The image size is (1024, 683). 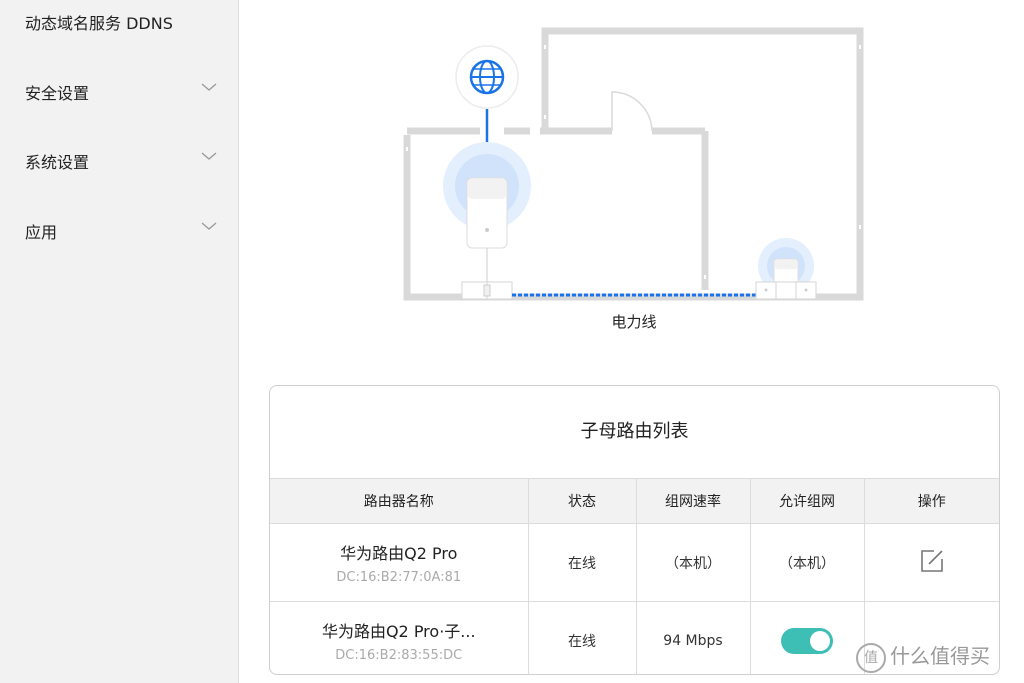 I want to click on column-header-allow: 允许组网, so click(x=807, y=501).